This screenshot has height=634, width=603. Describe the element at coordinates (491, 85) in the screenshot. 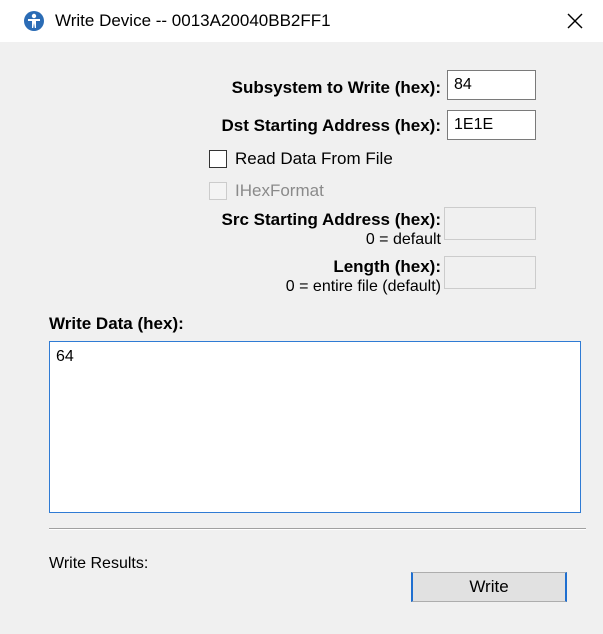

I see `subsystem-input: 84` at that location.